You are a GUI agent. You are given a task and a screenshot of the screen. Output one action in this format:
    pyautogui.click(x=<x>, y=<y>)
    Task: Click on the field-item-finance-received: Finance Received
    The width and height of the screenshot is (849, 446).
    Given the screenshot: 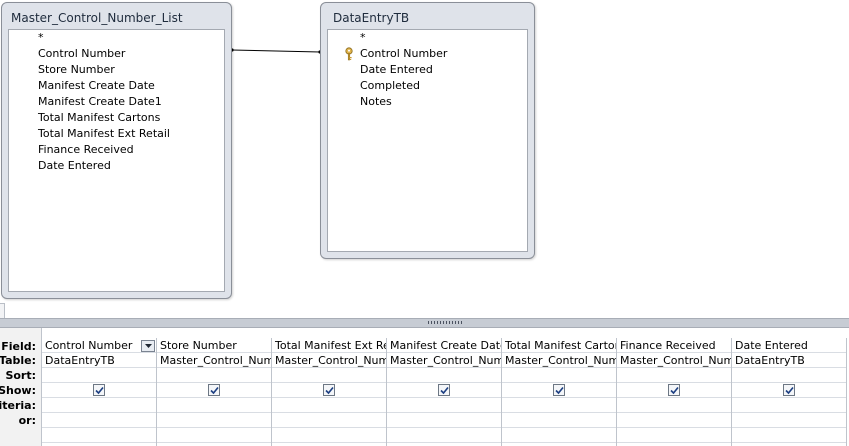 What is the action you would take?
    pyautogui.click(x=86, y=150)
    